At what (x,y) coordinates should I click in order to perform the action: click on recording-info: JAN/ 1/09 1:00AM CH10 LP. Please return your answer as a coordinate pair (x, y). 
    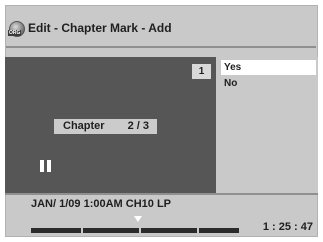
    Looking at the image, I should click on (101, 204).